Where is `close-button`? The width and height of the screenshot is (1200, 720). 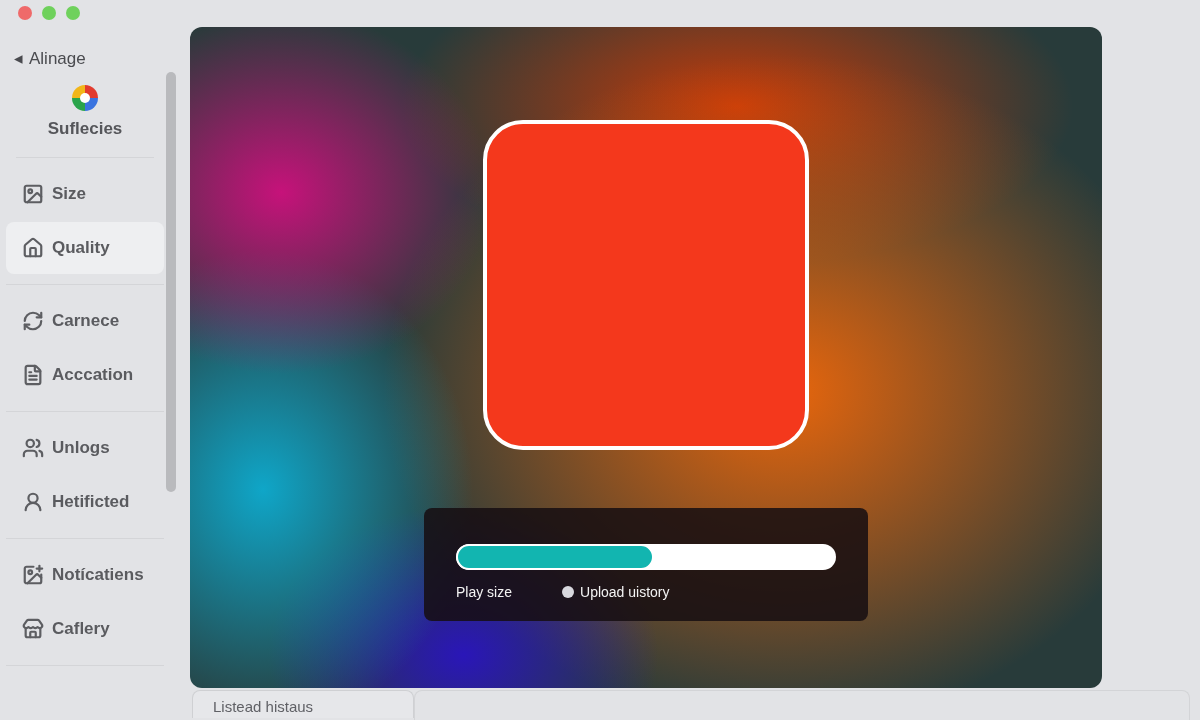
close-button is located at coordinates (25, 13).